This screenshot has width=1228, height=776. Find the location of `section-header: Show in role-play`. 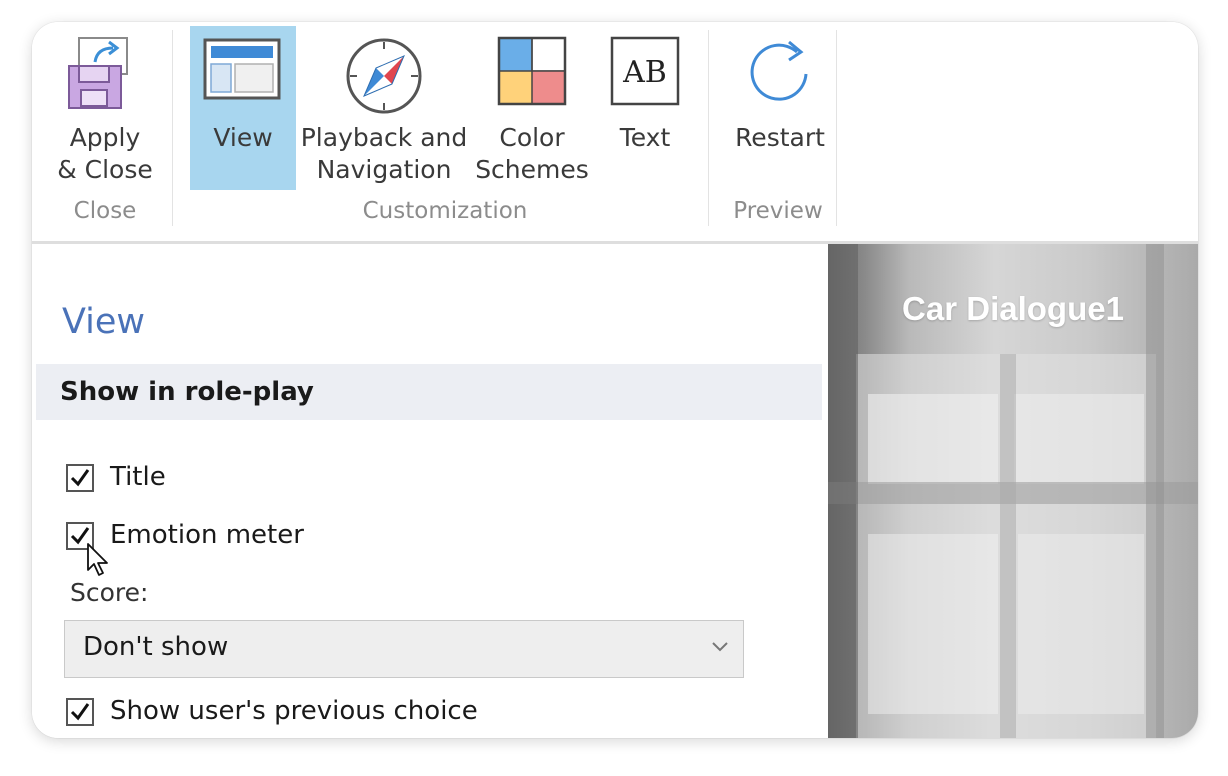

section-header: Show in role-play is located at coordinates (429, 392).